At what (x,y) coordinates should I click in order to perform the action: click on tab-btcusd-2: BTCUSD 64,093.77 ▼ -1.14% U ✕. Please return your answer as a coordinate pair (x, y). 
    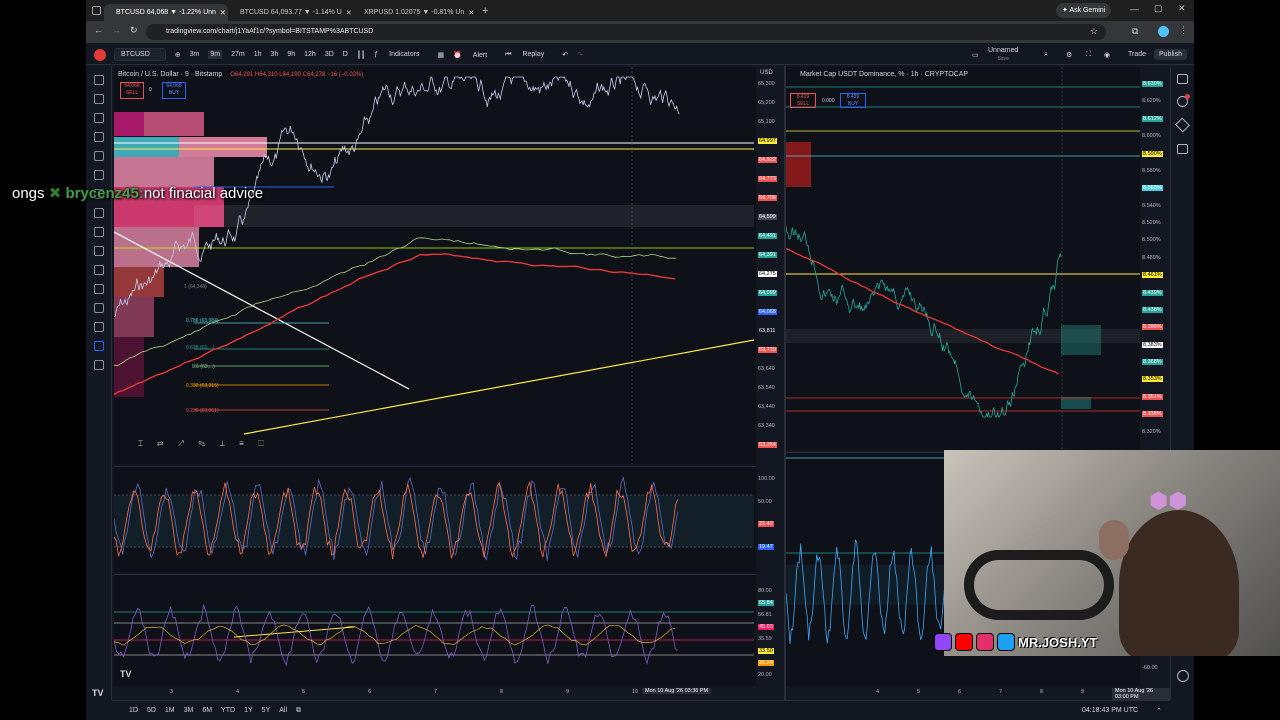
    Looking at the image, I should click on (290, 12).